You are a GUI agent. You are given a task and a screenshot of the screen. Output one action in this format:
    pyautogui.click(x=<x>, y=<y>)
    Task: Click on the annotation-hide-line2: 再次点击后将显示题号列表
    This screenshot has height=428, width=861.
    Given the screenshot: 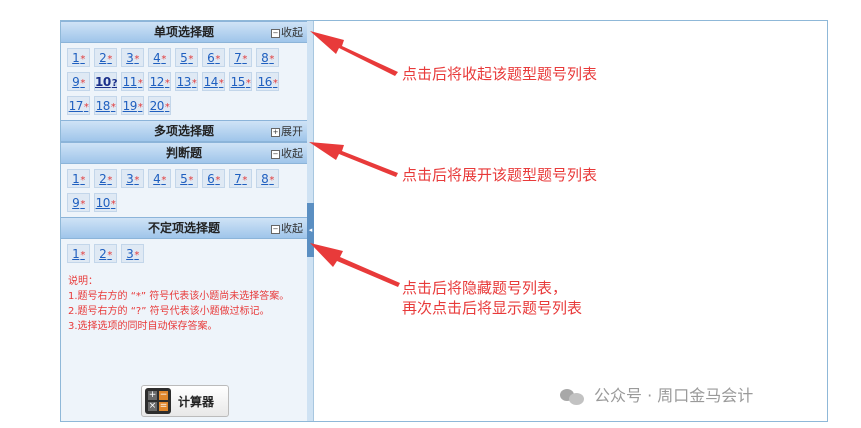 What is the action you would take?
    pyautogui.click(x=492, y=308)
    